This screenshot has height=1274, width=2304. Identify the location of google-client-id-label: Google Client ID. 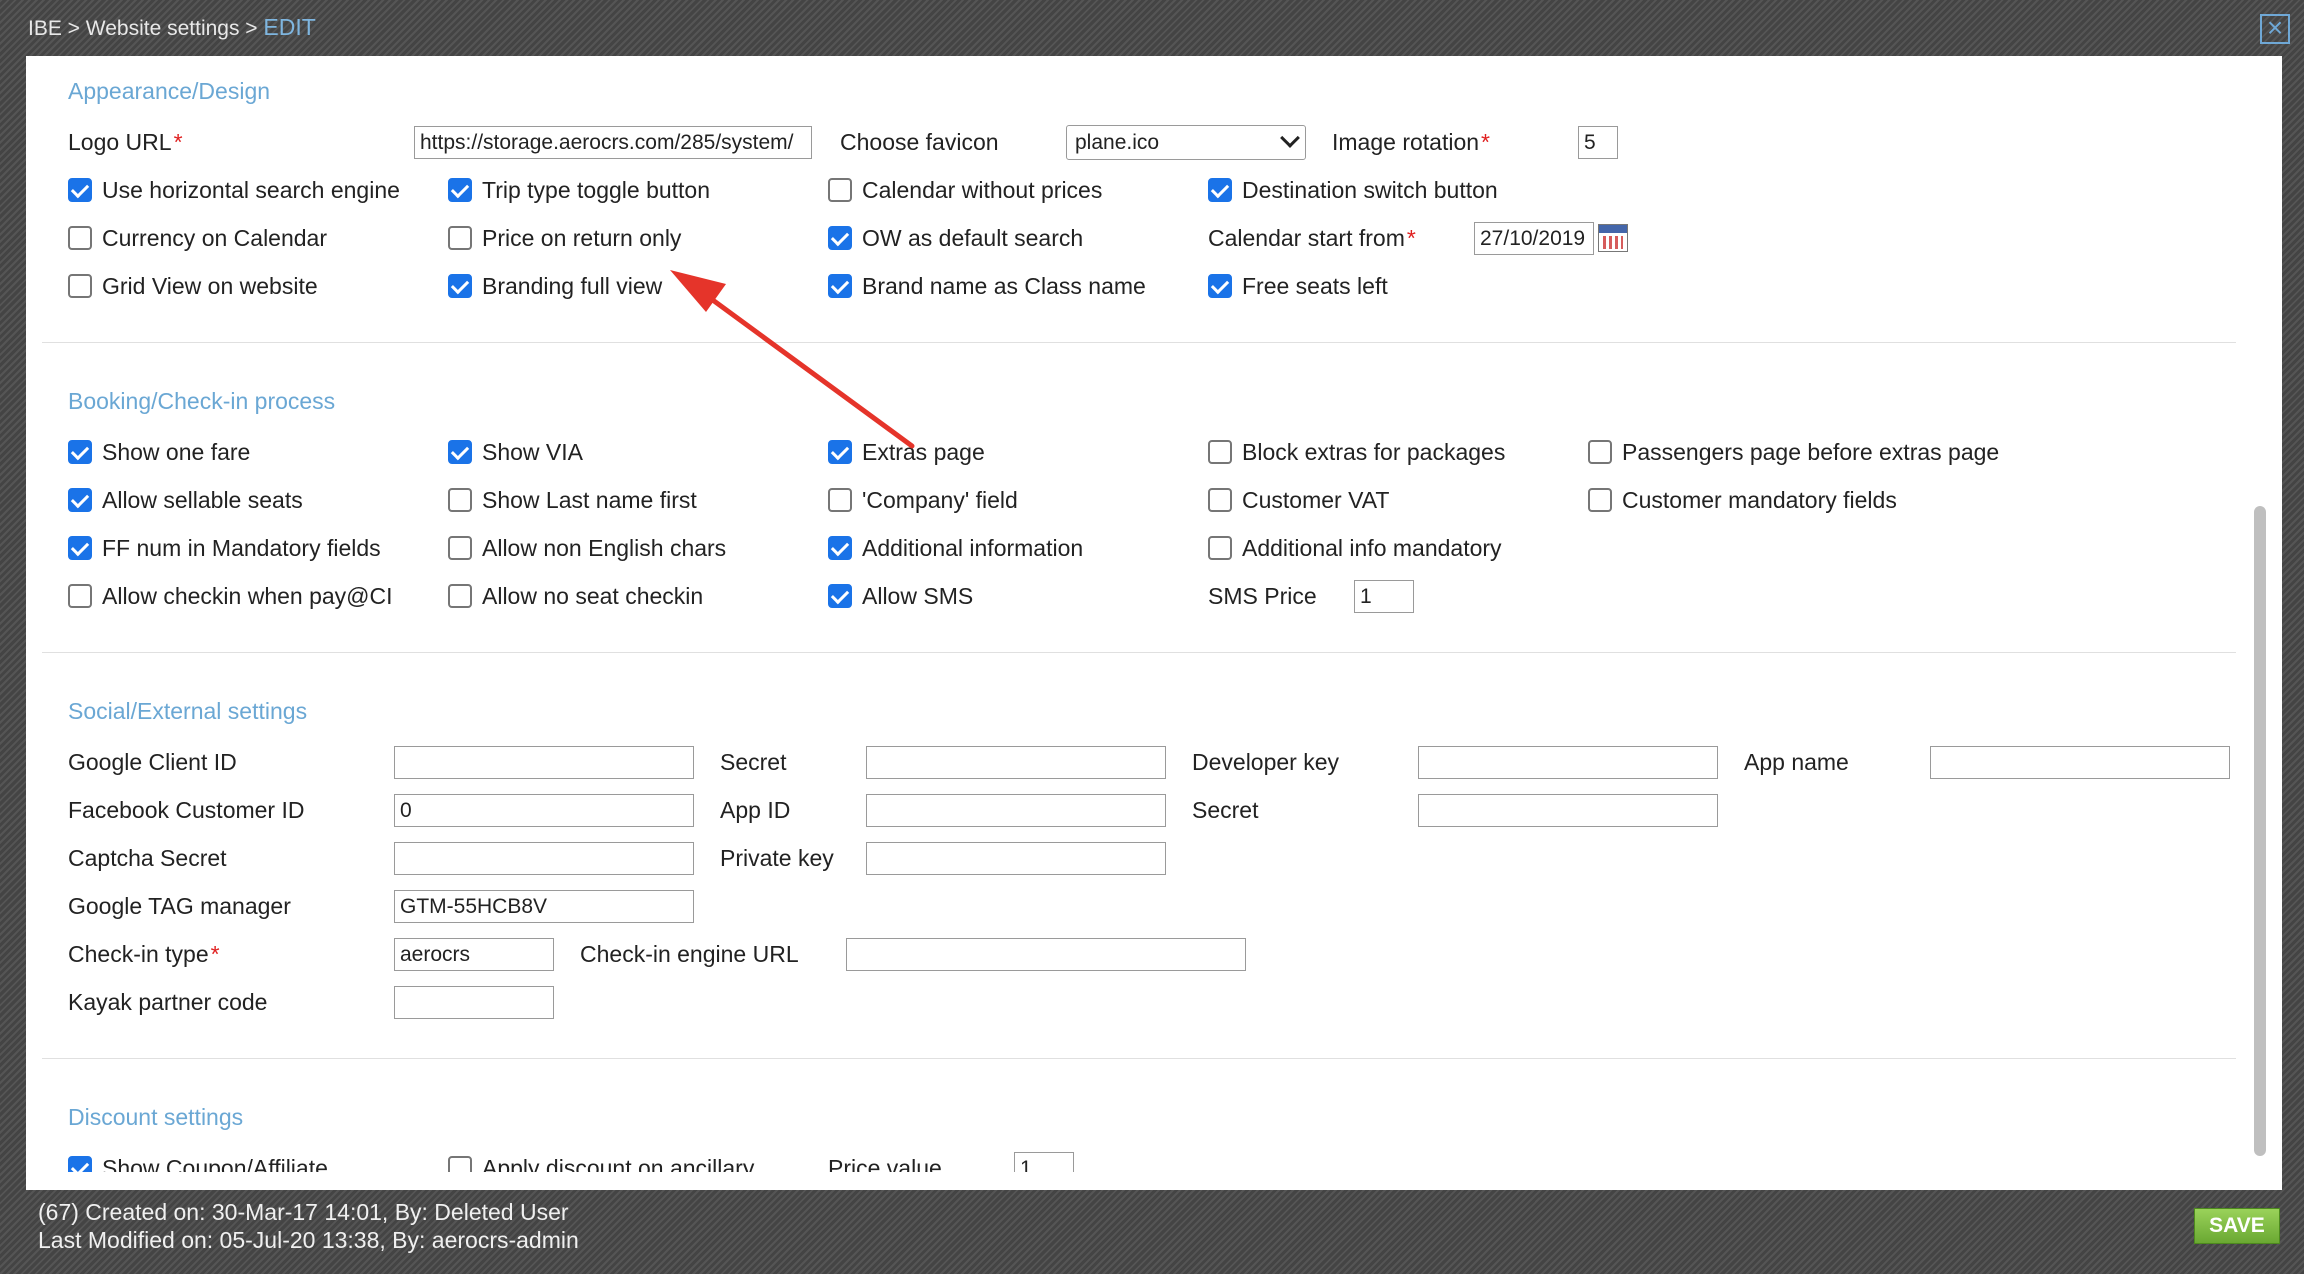
(152, 761).